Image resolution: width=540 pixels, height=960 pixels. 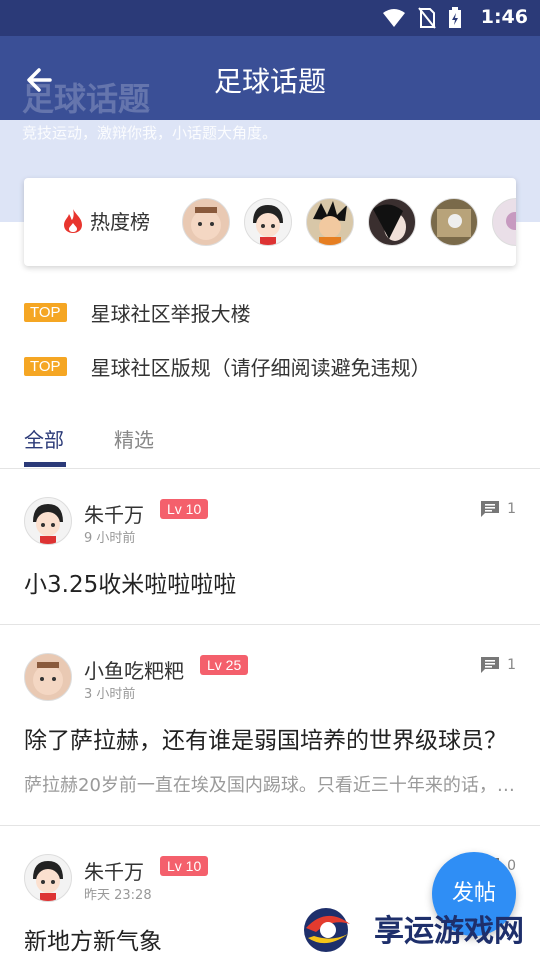 I want to click on page-title: 足球话题, so click(x=269, y=81).